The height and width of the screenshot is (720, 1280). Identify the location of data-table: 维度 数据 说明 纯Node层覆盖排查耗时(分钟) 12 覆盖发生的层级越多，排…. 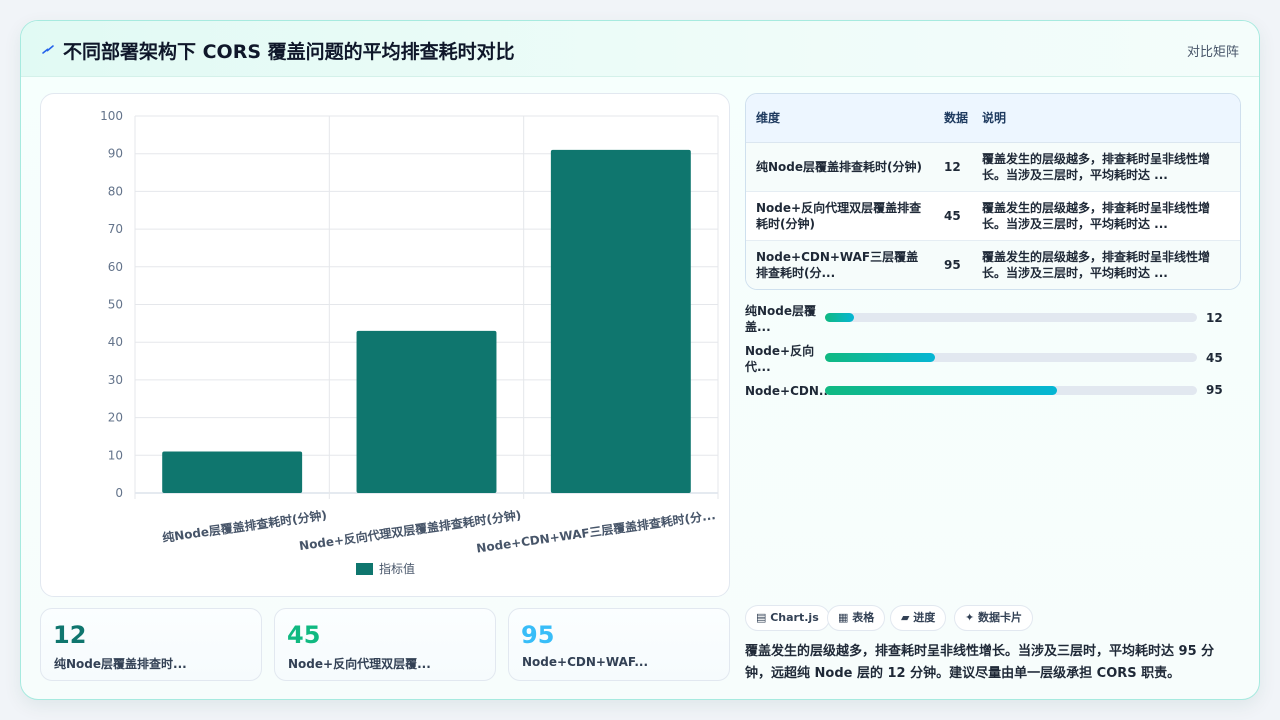
(993, 191).